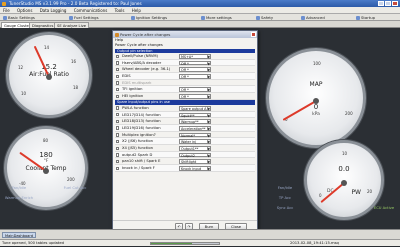 The width and height of the screenshot is (400, 247). I want to click on status-message: Tune opened, 500 tables updated, so click(33, 243).